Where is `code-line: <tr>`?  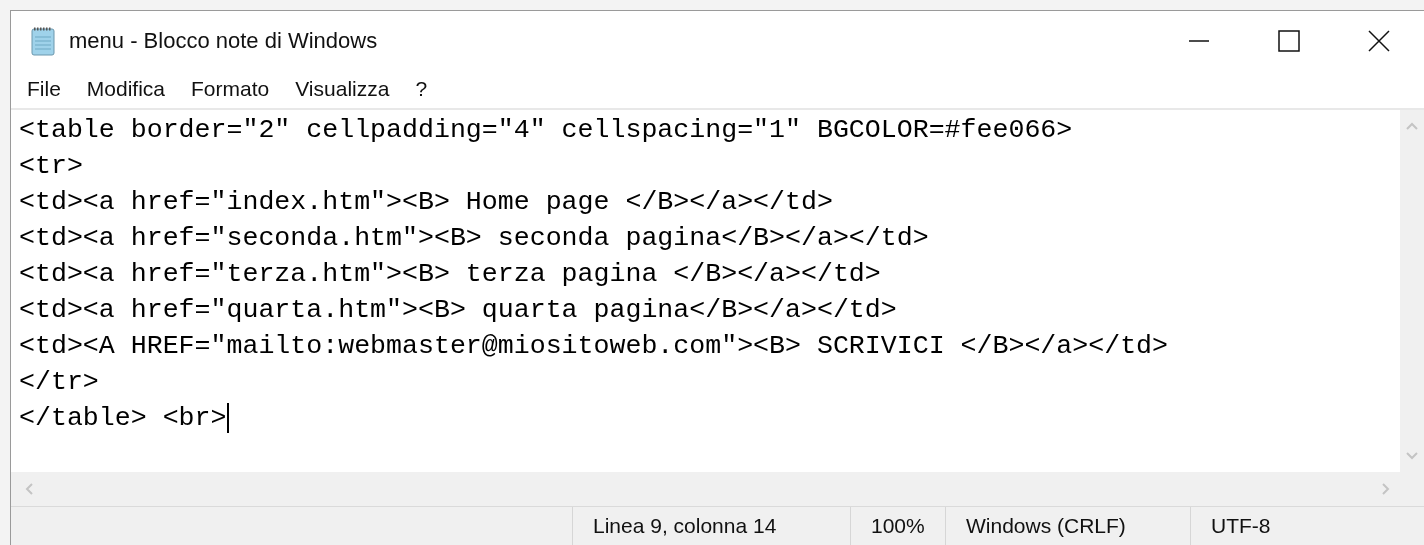 code-line: <tr> is located at coordinates (51, 166).